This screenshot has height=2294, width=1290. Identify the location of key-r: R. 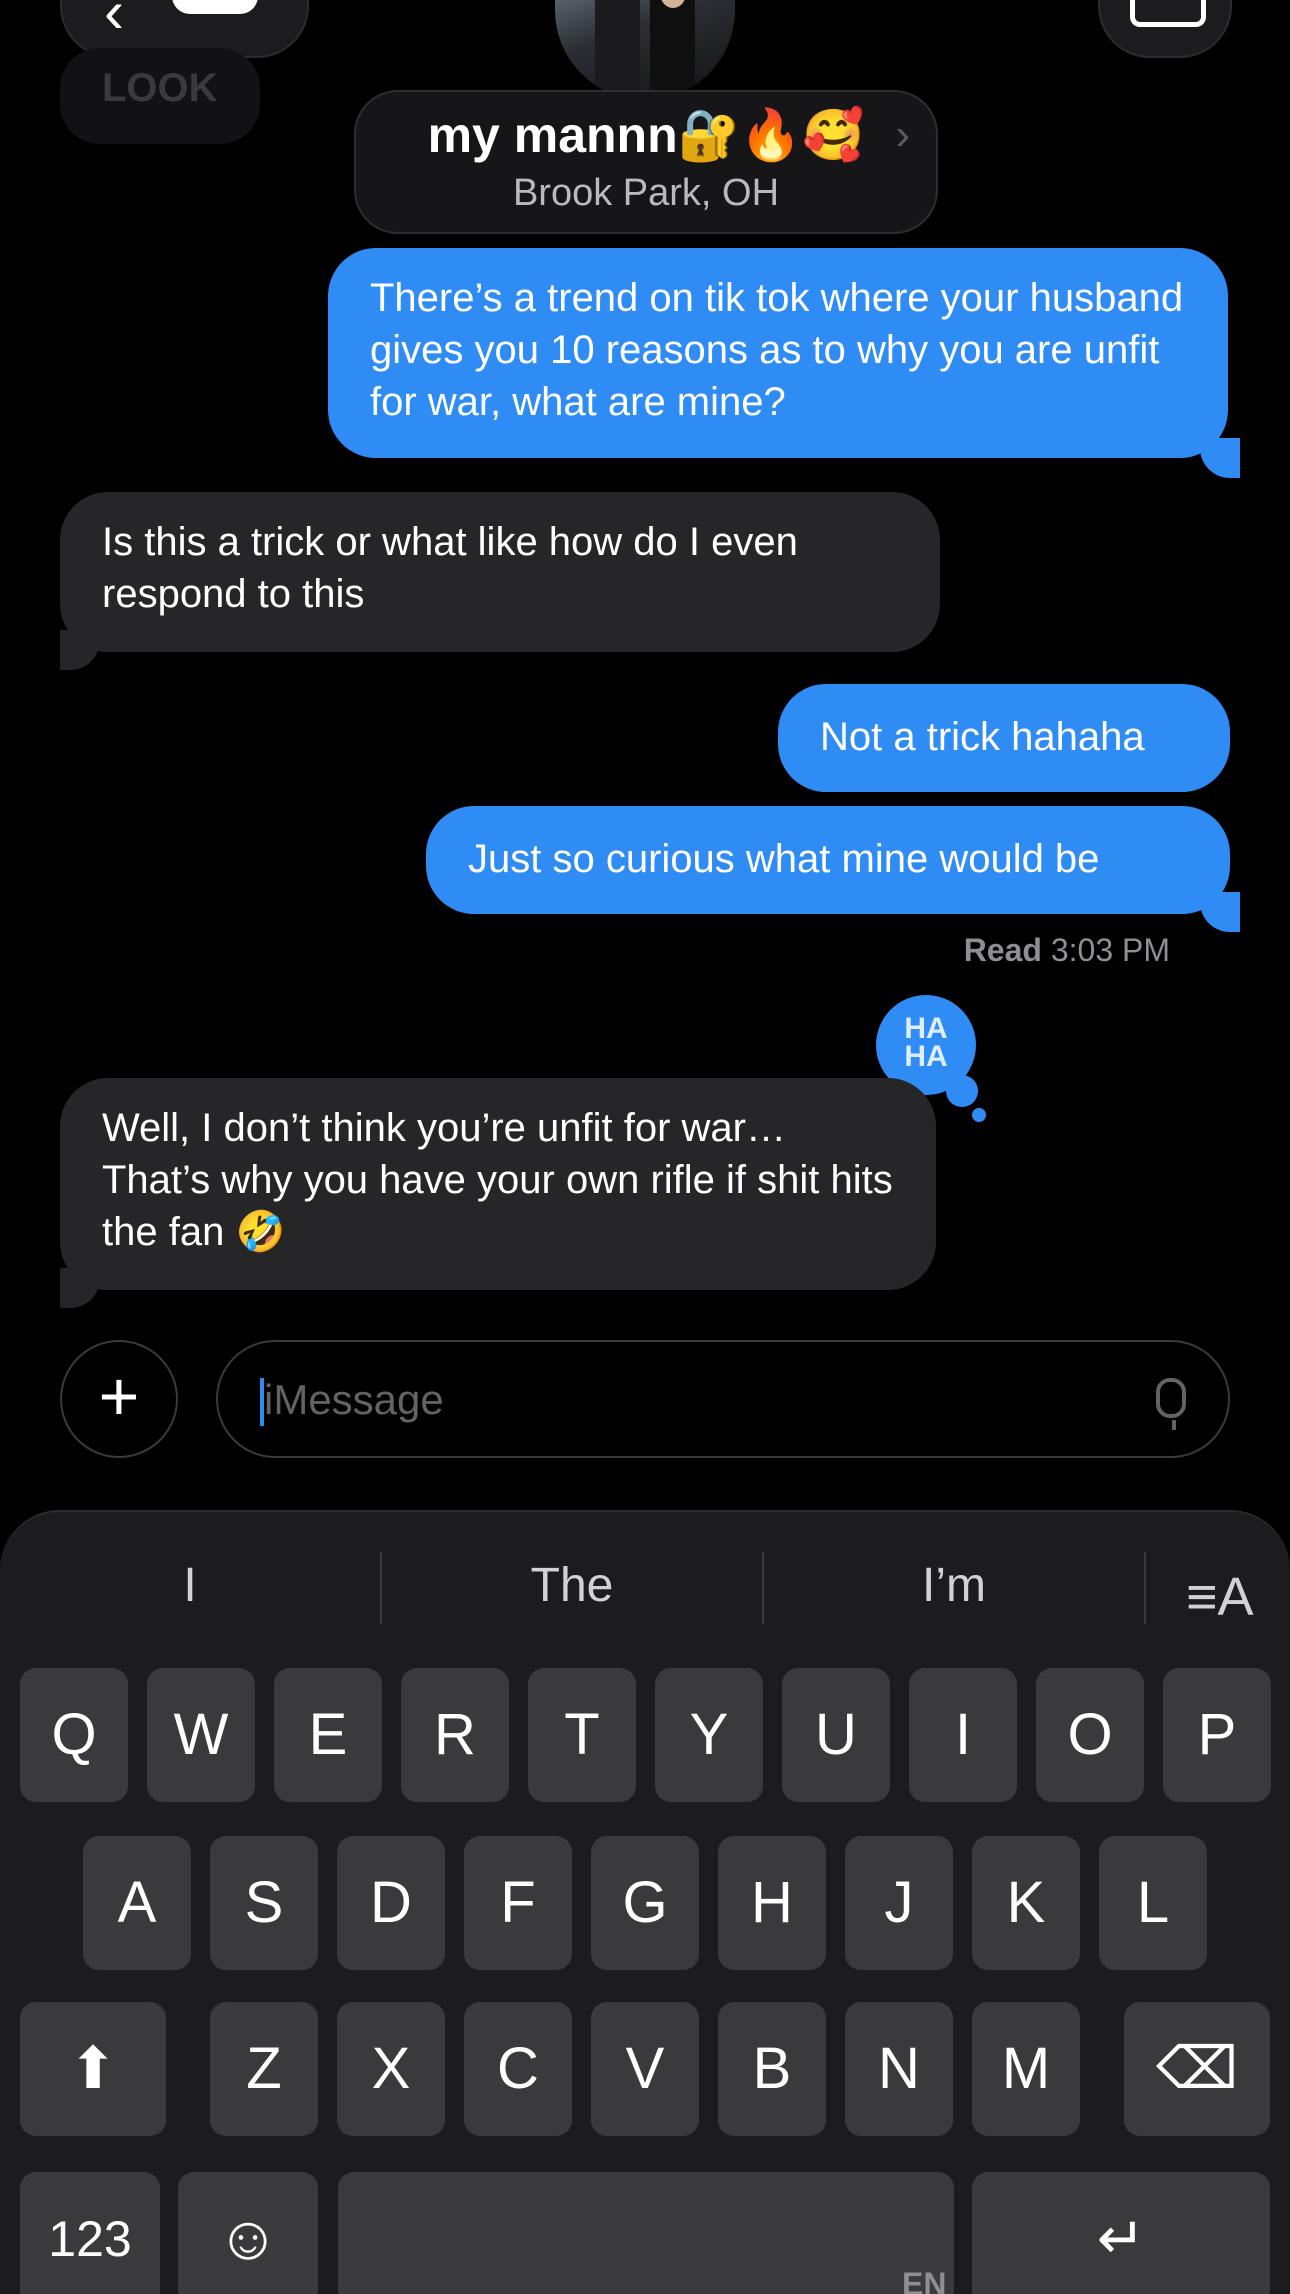
(455, 1735).